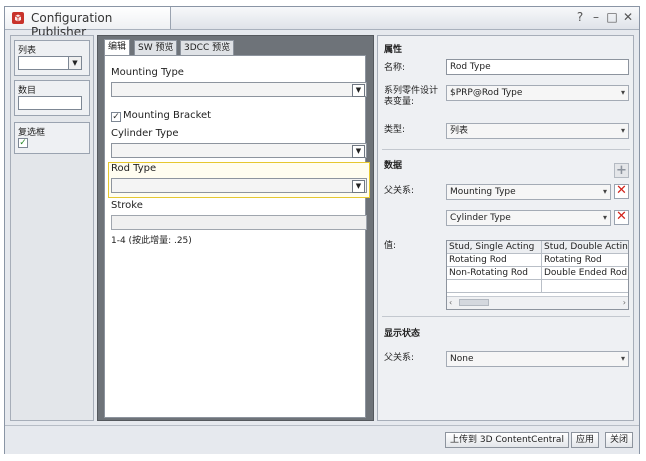 The image size is (646, 461). I want to click on palette-list-label: 列表, so click(27, 51).